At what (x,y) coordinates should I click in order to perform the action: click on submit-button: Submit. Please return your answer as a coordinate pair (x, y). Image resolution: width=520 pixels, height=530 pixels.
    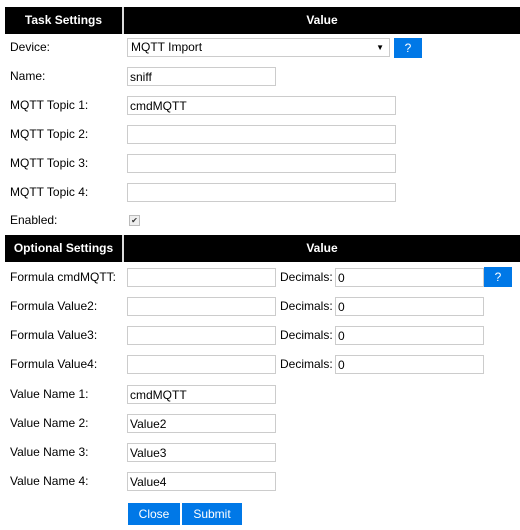
    Looking at the image, I should click on (212, 514).